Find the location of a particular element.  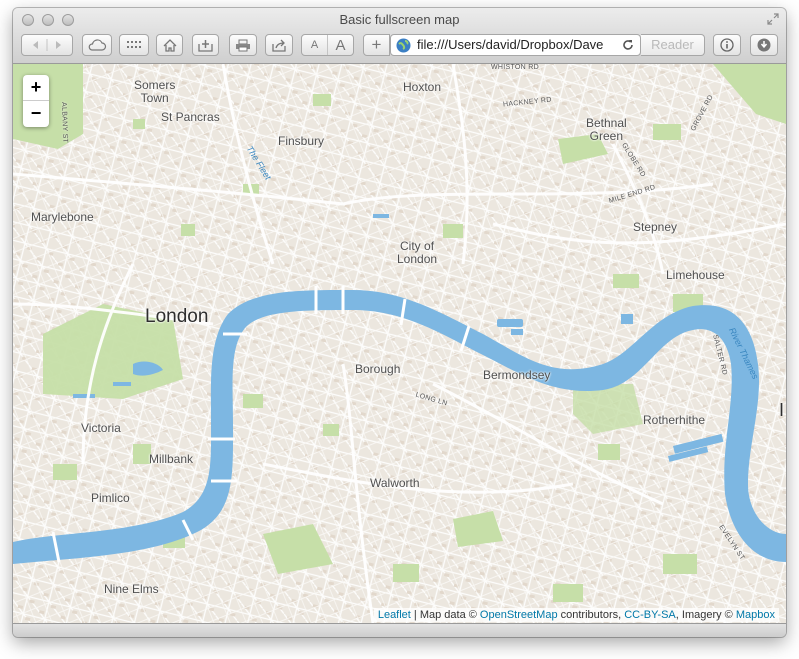

road-label-whiston-rd: WHISTON RD is located at coordinates (515, 67).